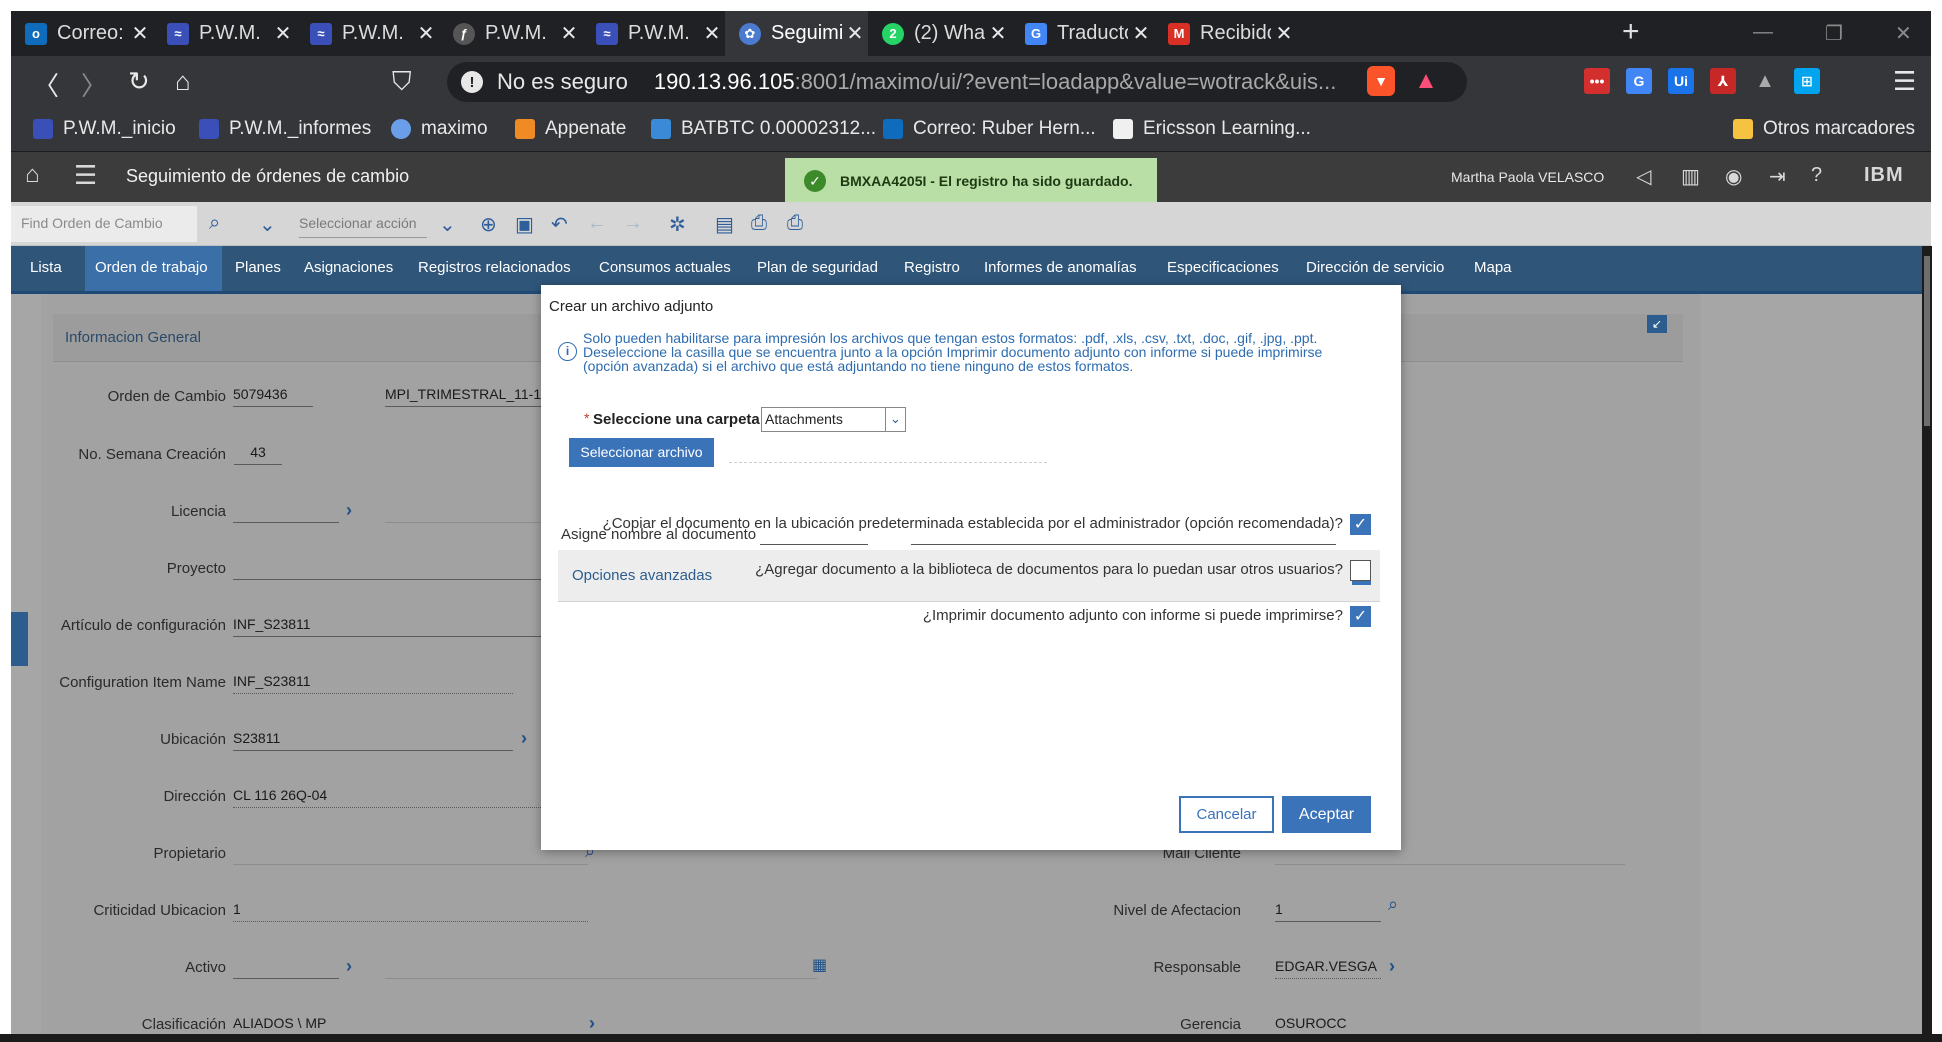  Describe the element at coordinates (1927, 341) in the screenshot. I see `scrollbar-thumb` at that location.